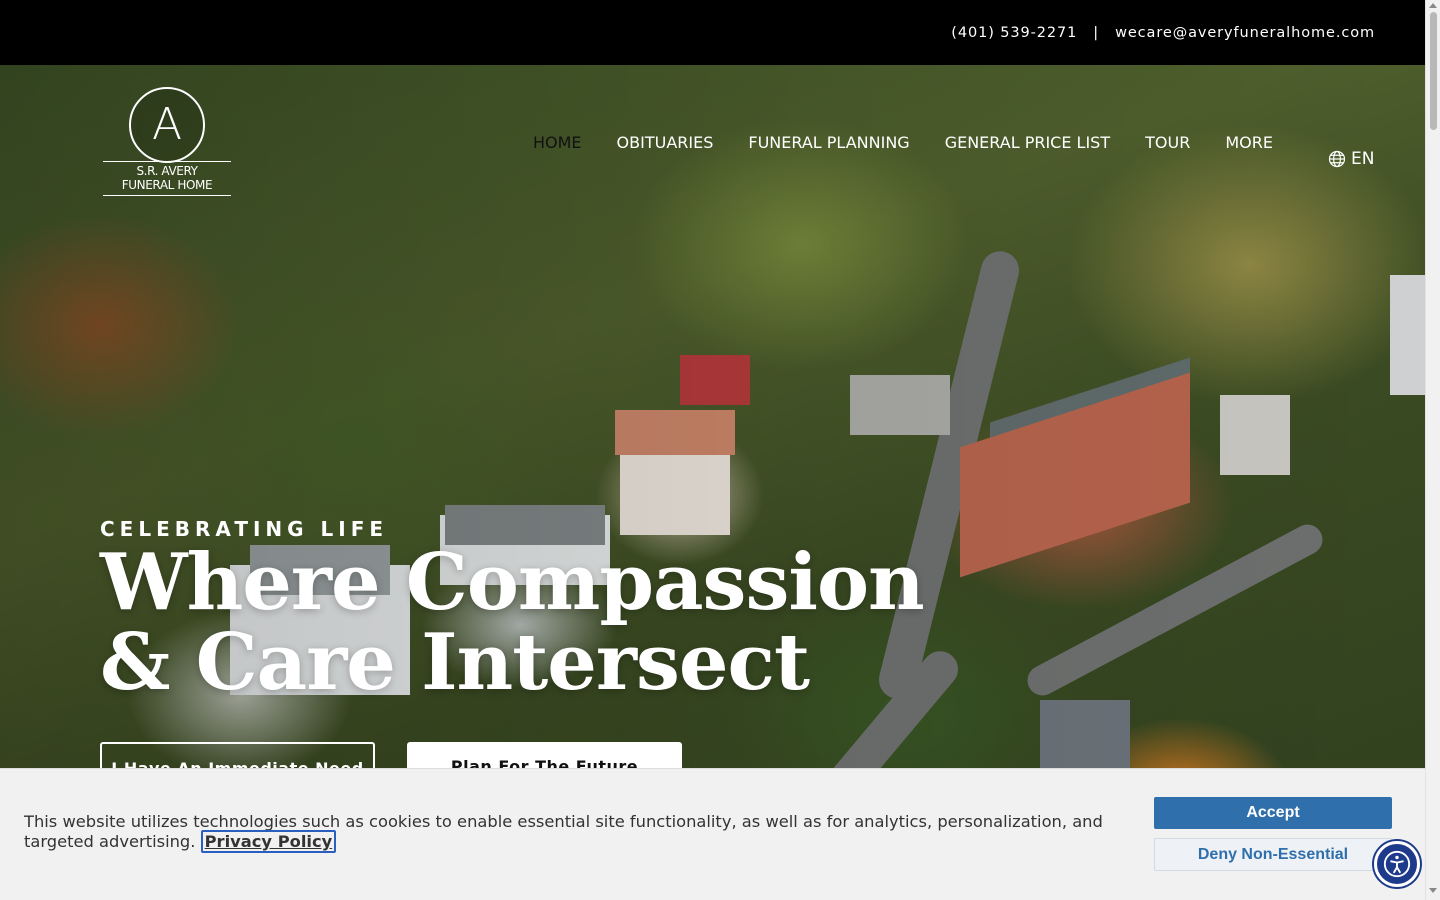 The width and height of the screenshot is (1440, 900). I want to click on site-logo: A S.R. AVERY FUNERAL HOME, so click(167, 143).